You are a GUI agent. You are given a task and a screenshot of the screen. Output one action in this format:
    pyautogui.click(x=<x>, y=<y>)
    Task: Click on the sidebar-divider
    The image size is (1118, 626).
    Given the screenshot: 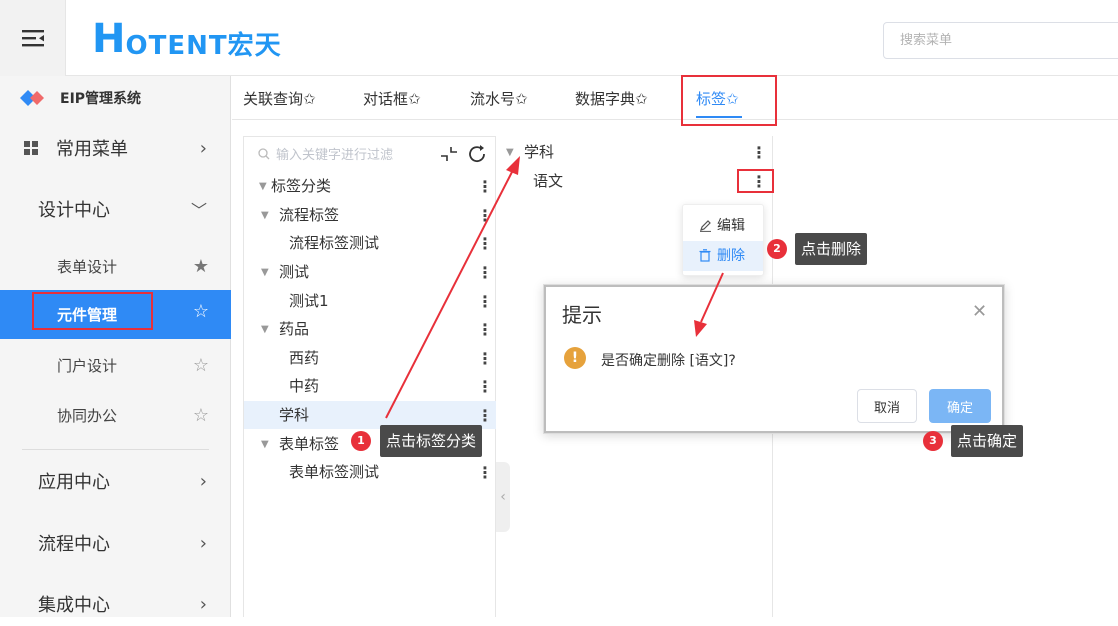 What is the action you would take?
    pyautogui.click(x=115, y=449)
    